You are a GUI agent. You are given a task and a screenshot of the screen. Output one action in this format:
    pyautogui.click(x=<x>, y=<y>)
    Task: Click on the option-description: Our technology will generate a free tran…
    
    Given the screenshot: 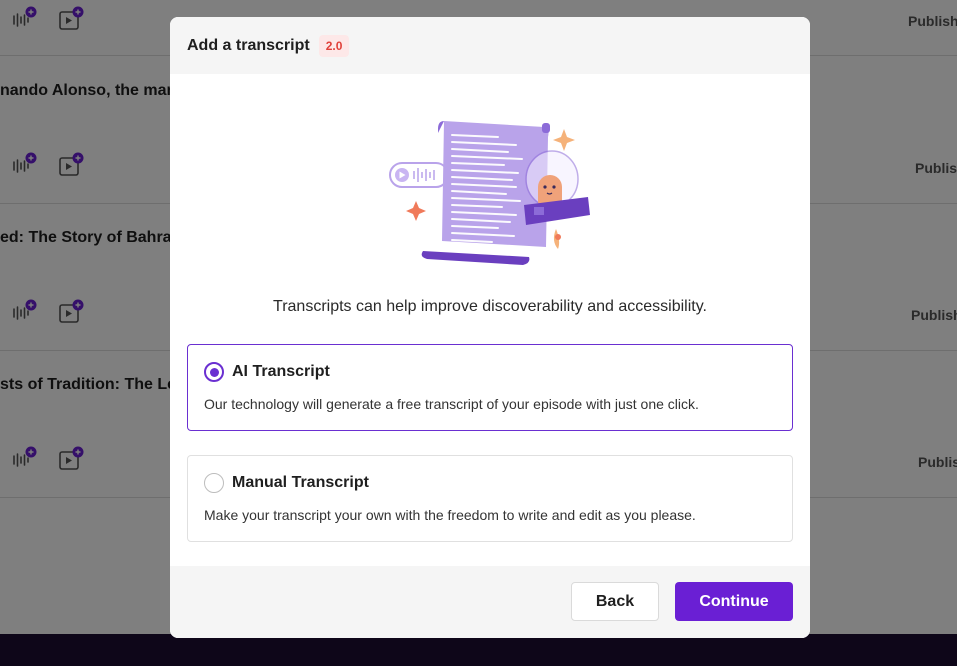 What is the action you would take?
    pyautogui.click(x=451, y=404)
    